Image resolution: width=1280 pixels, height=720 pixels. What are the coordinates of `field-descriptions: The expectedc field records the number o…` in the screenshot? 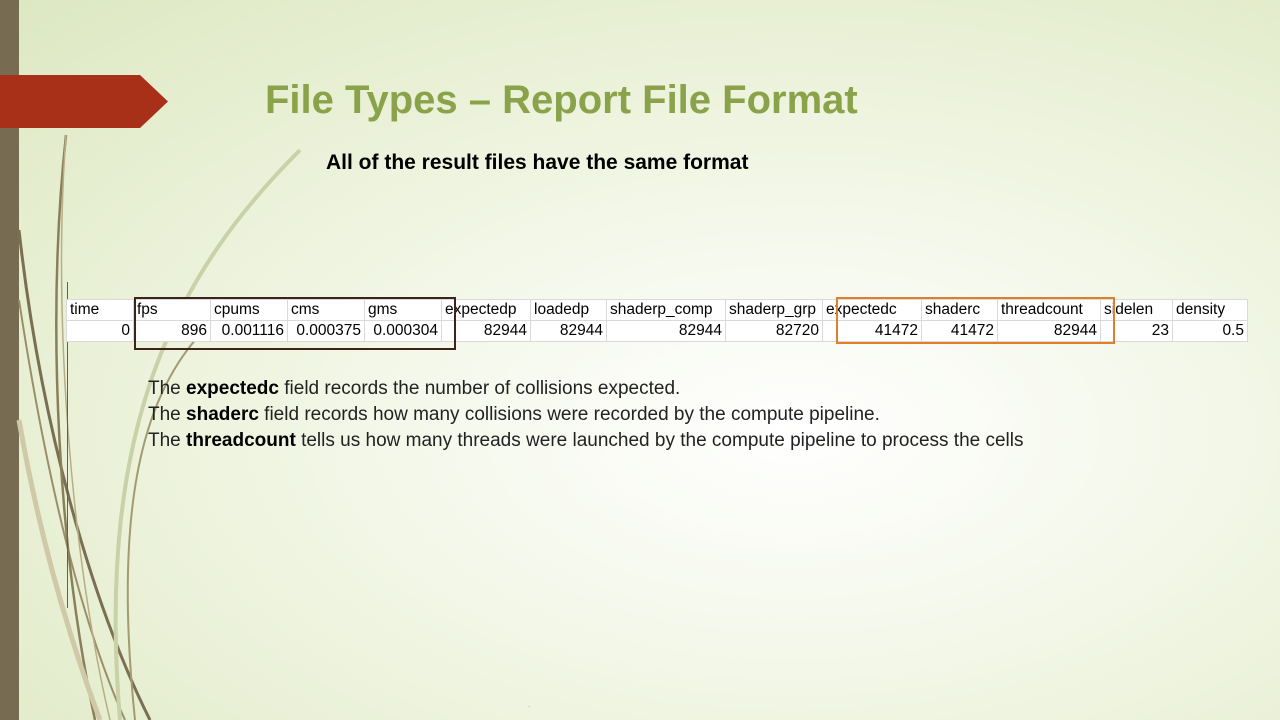 It's located at (586, 415).